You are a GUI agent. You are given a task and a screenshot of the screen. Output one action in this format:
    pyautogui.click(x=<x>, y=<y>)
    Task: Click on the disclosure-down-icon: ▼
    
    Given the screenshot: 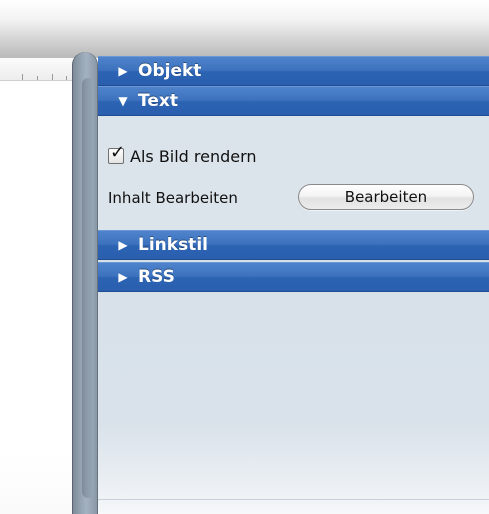 What is the action you would take?
    pyautogui.click(x=123, y=101)
    